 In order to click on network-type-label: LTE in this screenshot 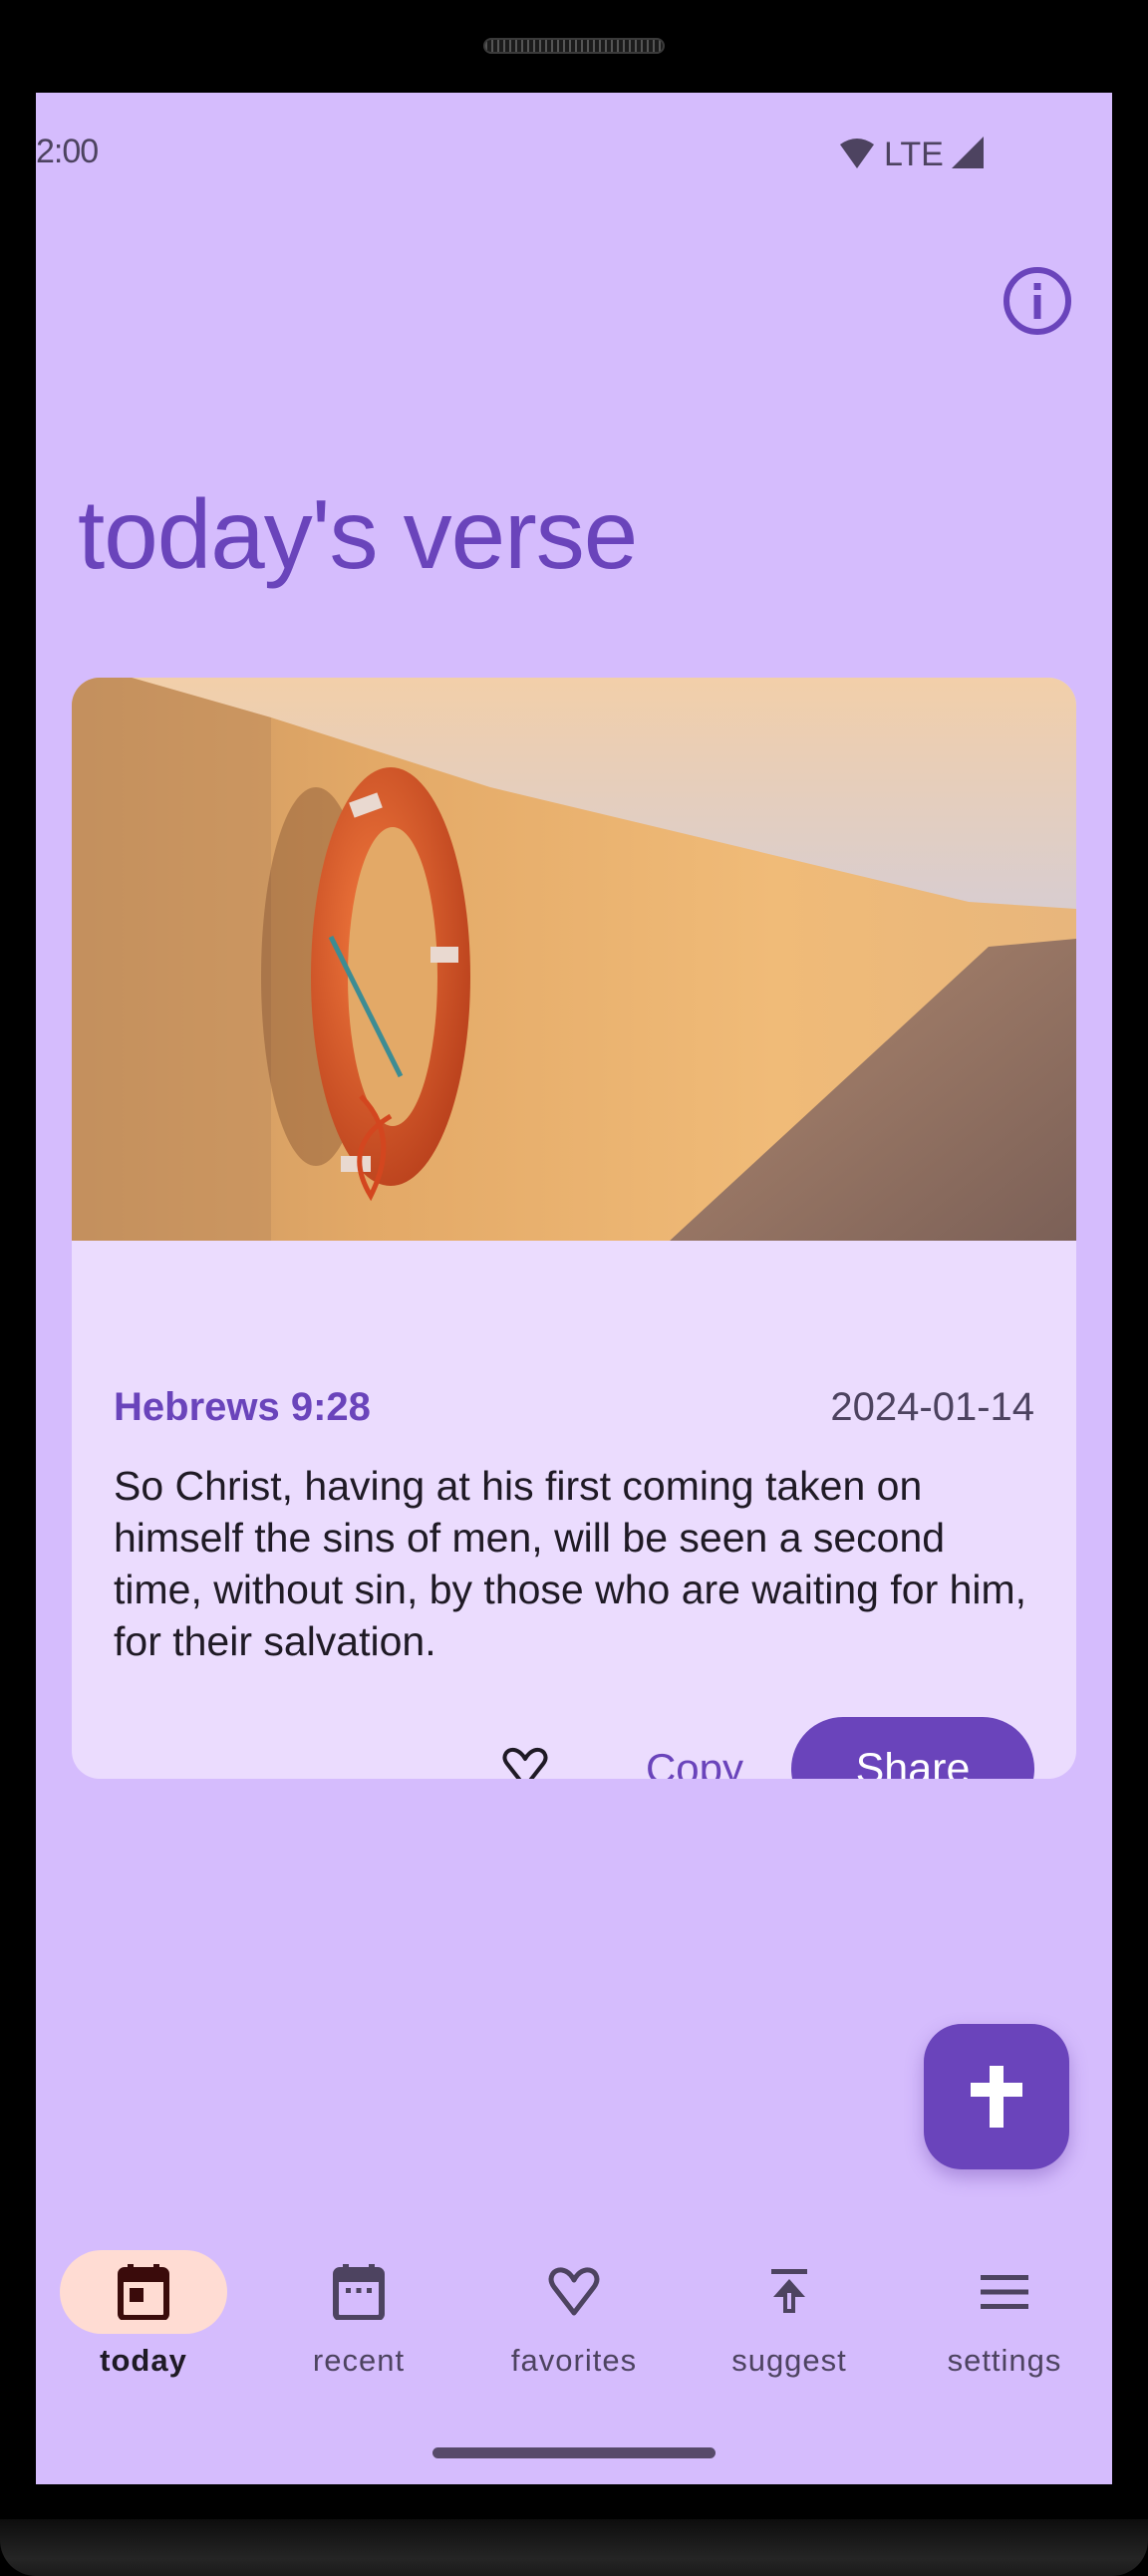, I will do `click(914, 154)`.